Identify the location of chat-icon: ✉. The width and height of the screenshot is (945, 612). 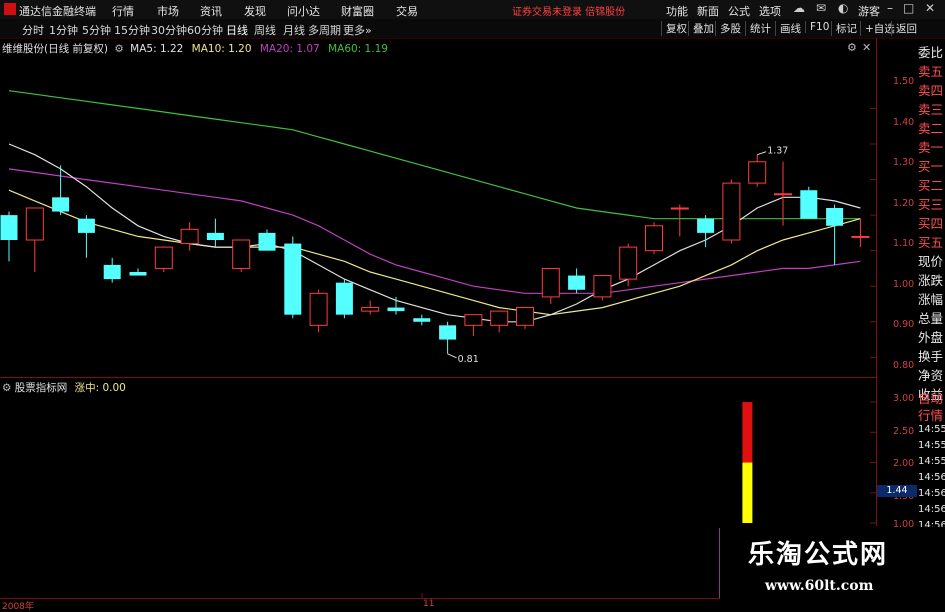
(821, 8).